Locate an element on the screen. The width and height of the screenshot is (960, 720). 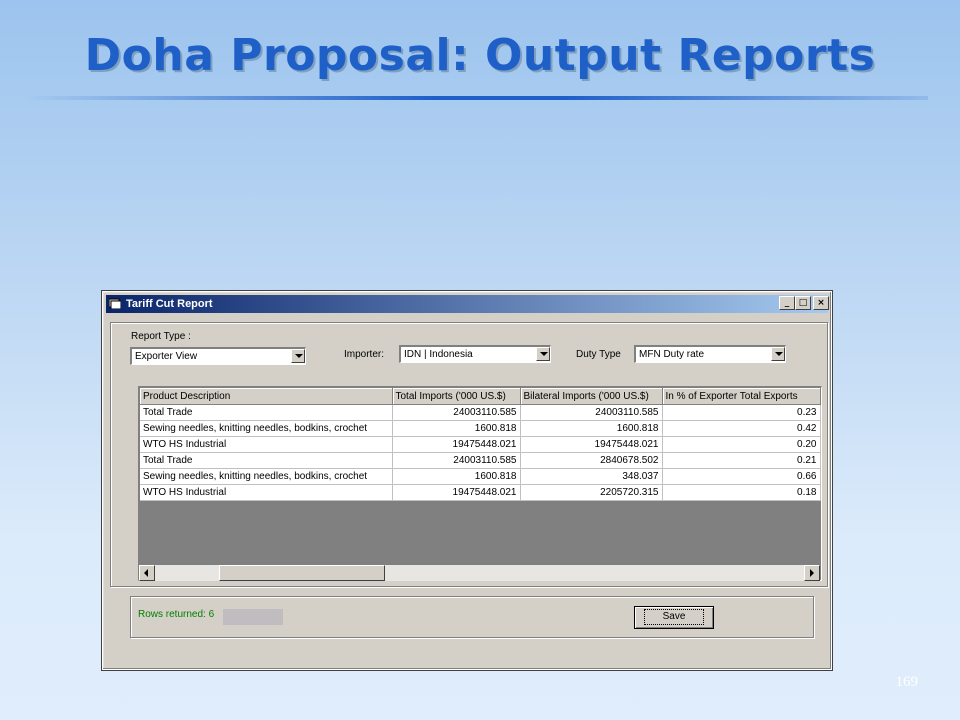
cell-bilateral-imports: 24003110.585 is located at coordinates (591, 412).